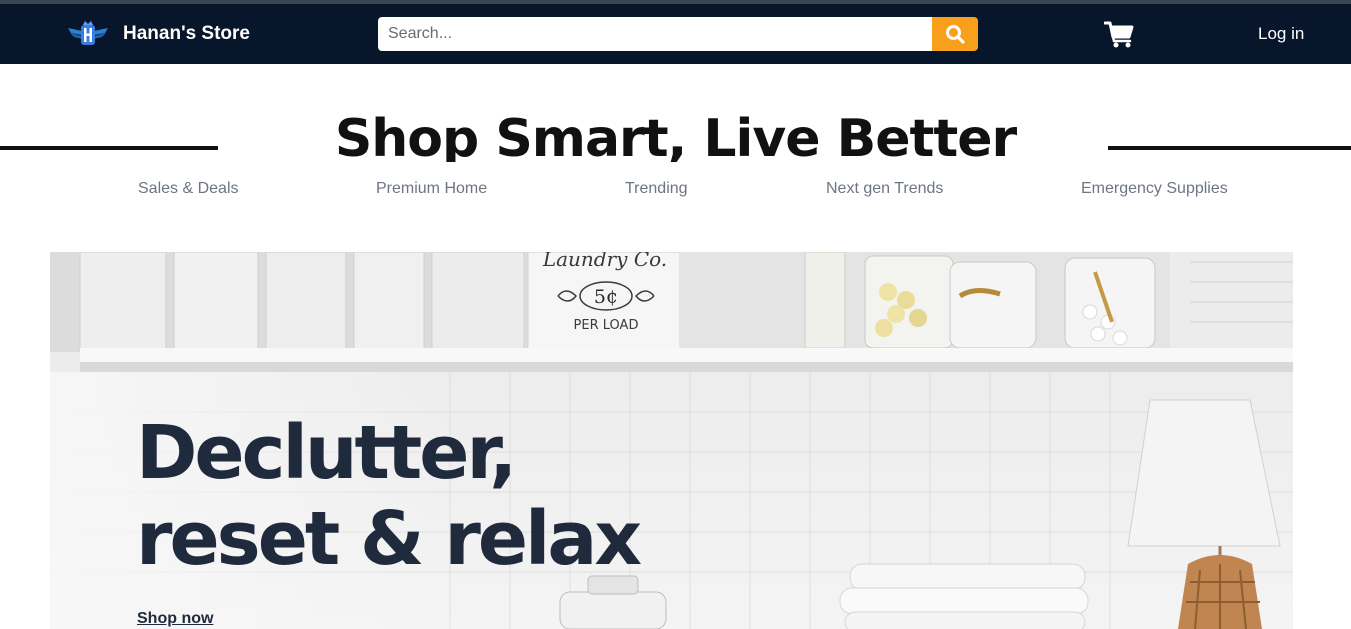  Describe the element at coordinates (655, 34) in the screenshot. I see `search-input` at that location.